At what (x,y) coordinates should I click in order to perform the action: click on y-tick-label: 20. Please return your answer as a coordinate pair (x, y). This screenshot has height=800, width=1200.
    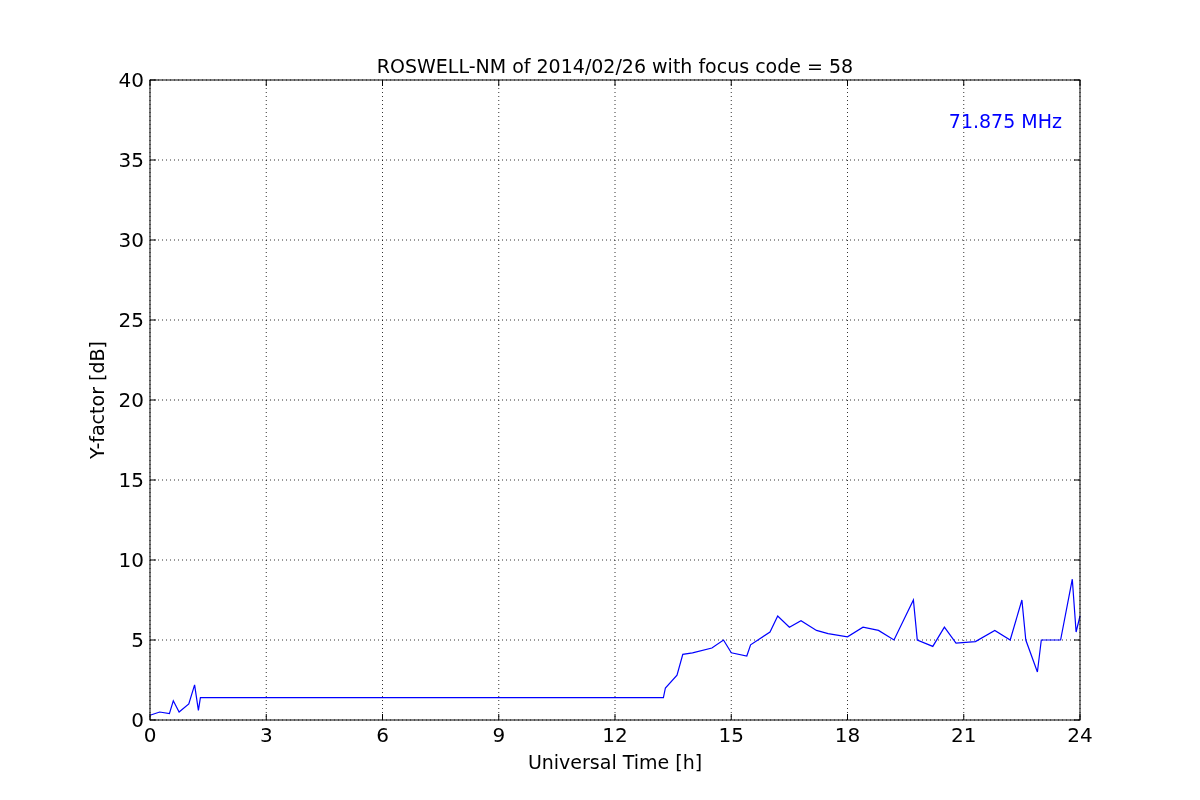
    Looking at the image, I should click on (131, 400).